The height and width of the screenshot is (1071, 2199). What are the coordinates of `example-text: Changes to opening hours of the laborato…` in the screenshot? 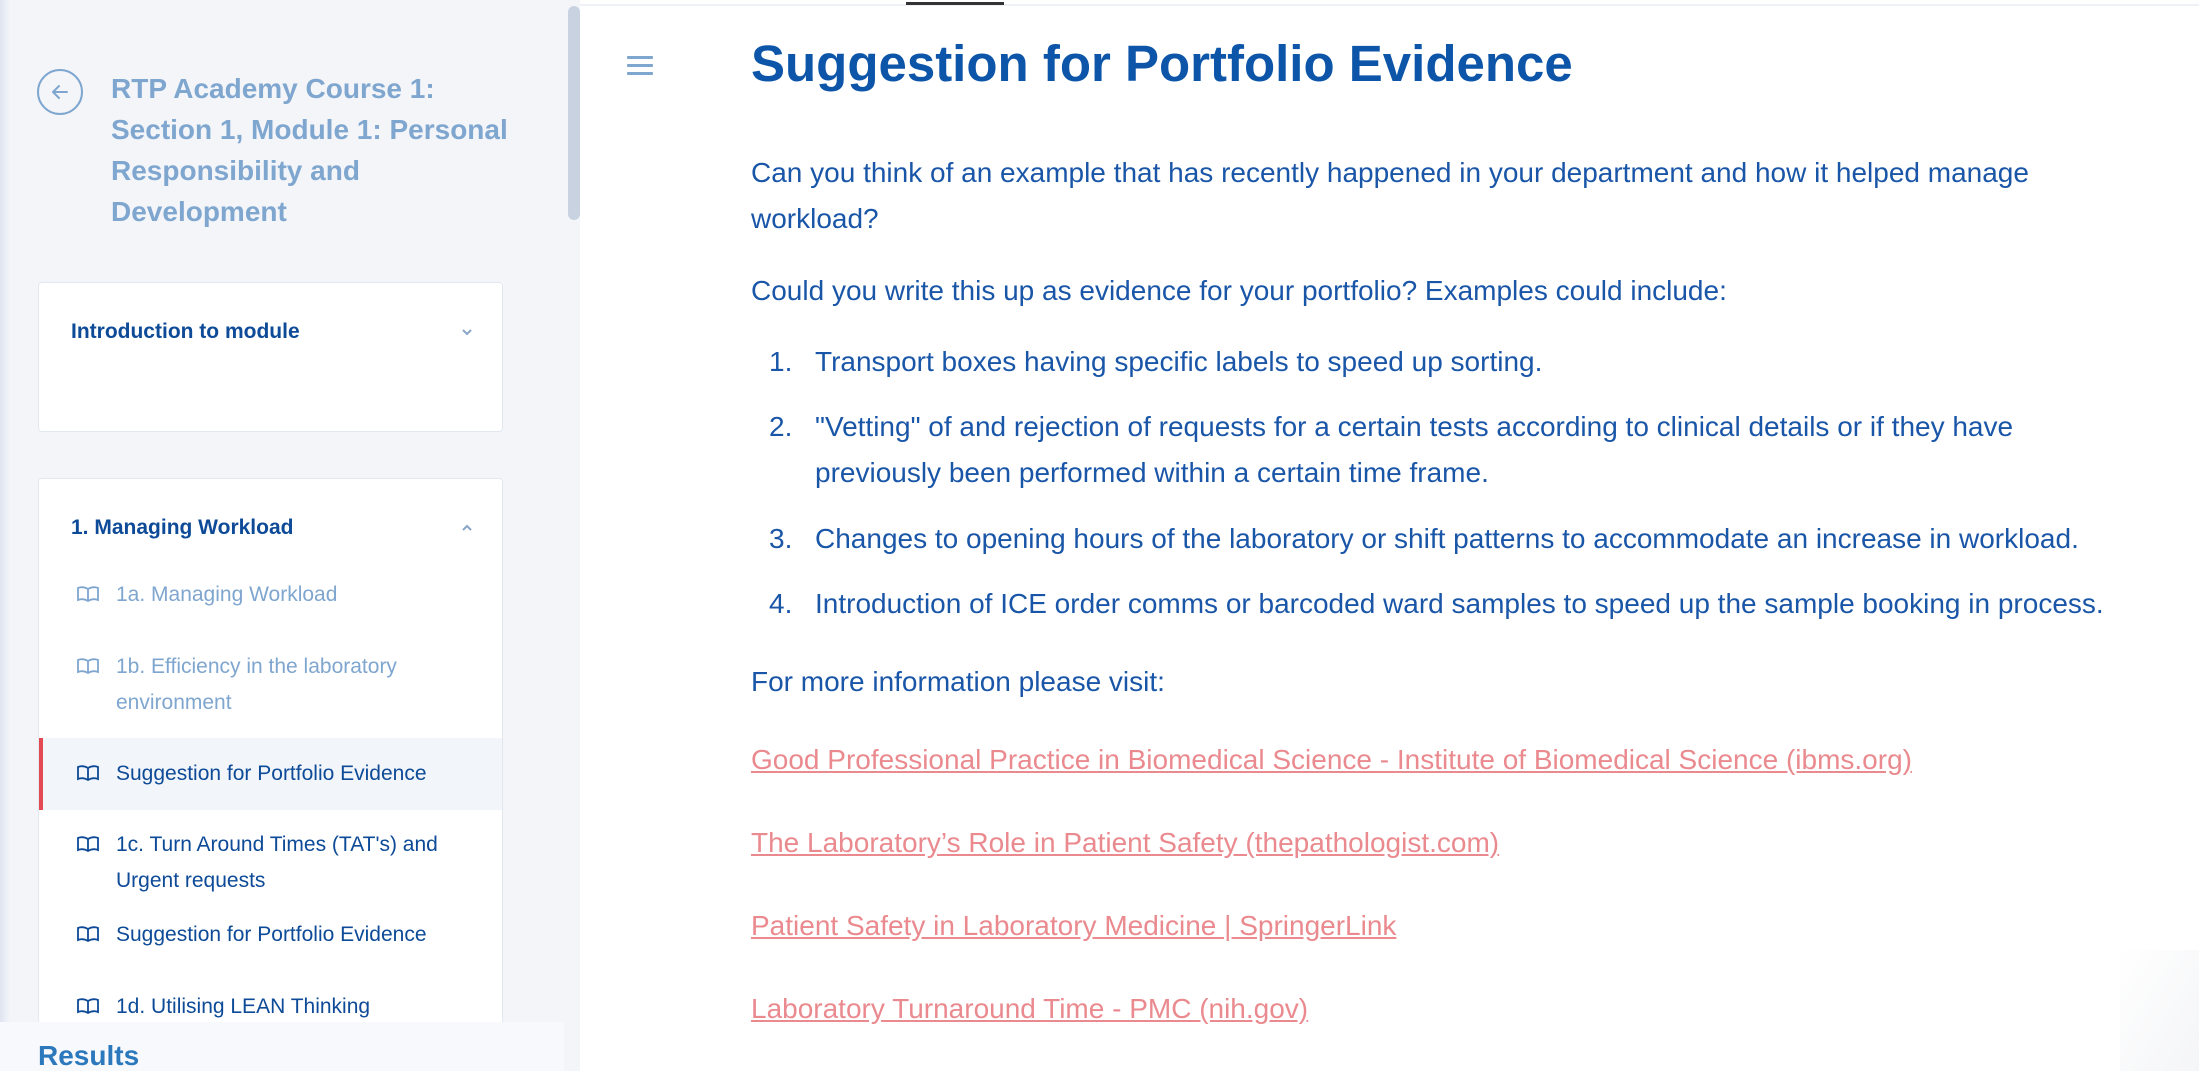 It's located at (1447, 538).